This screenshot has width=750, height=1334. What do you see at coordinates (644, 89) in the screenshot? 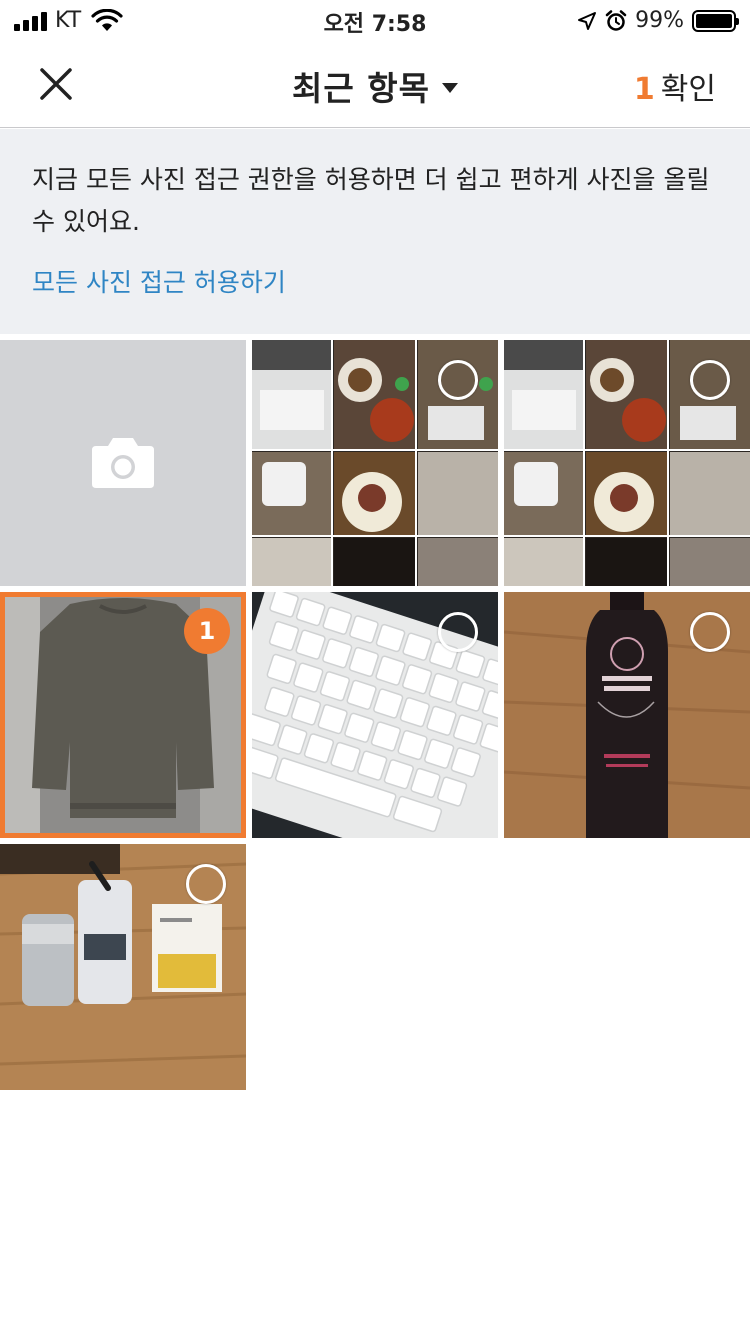
I see `selected-count: 1` at bounding box center [644, 89].